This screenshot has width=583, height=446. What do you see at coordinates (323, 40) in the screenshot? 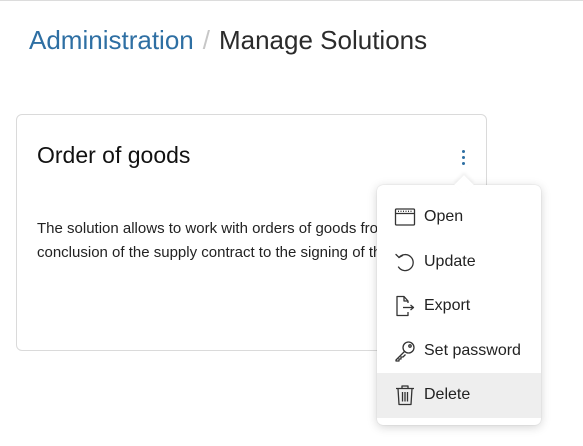
I see `page-title: Manage Solutions` at bounding box center [323, 40].